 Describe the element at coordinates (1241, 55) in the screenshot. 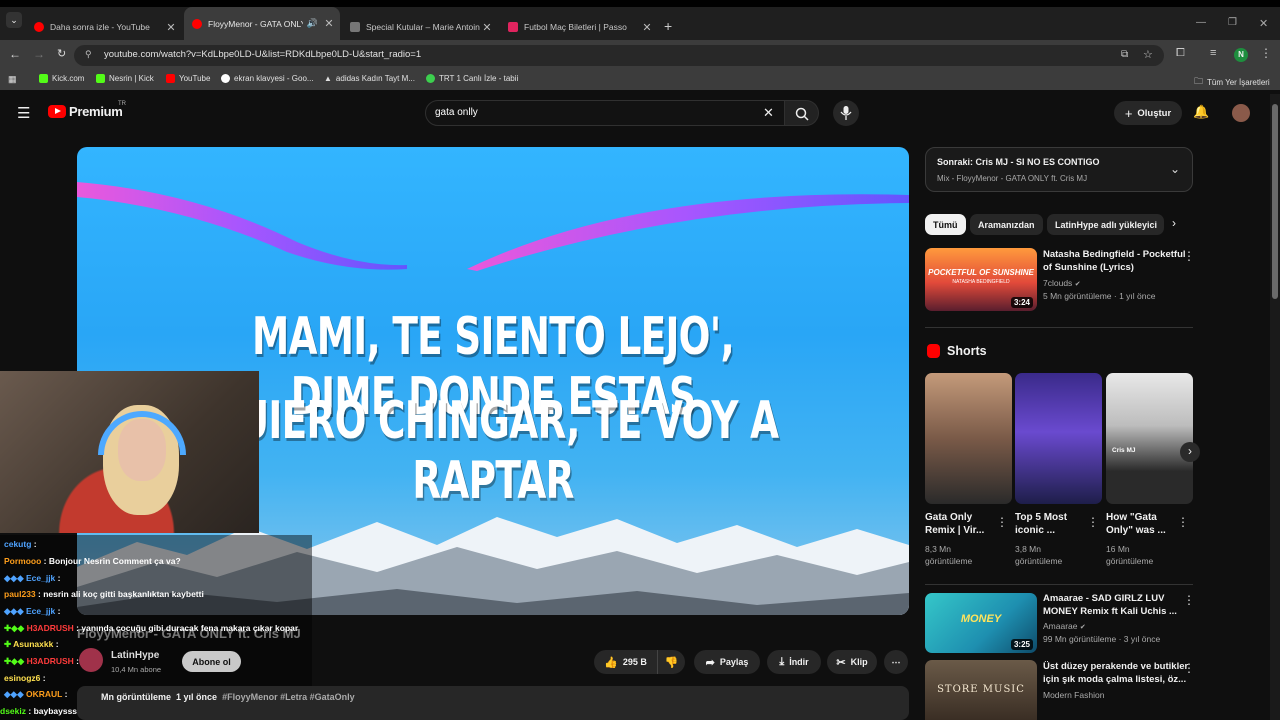

I see `profile-avatar: N` at that location.